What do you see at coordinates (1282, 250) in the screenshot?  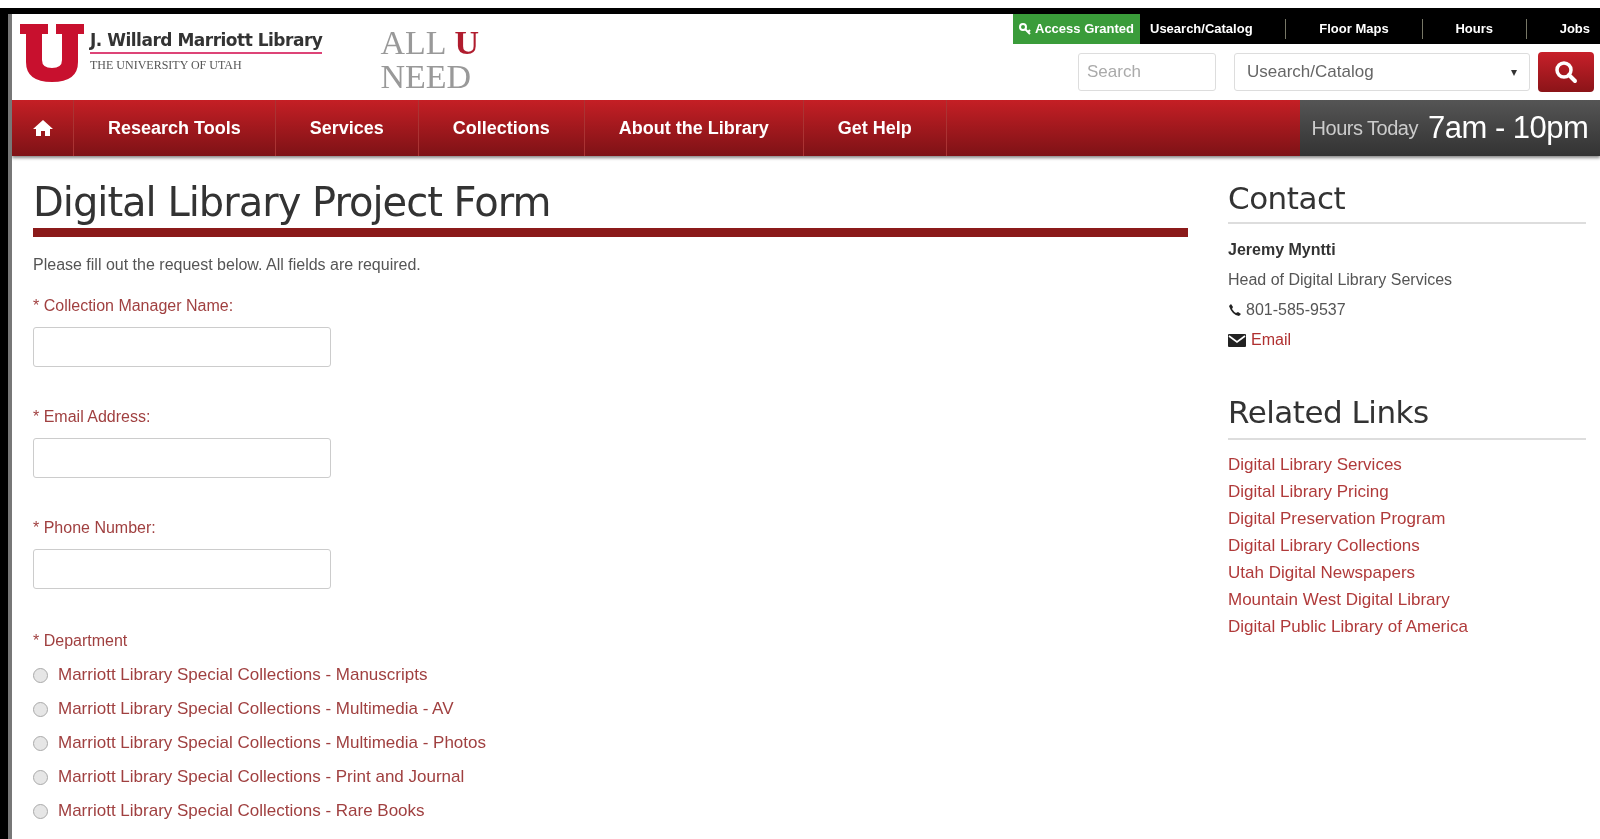 I see `contact-name: Jeremy Myntti` at bounding box center [1282, 250].